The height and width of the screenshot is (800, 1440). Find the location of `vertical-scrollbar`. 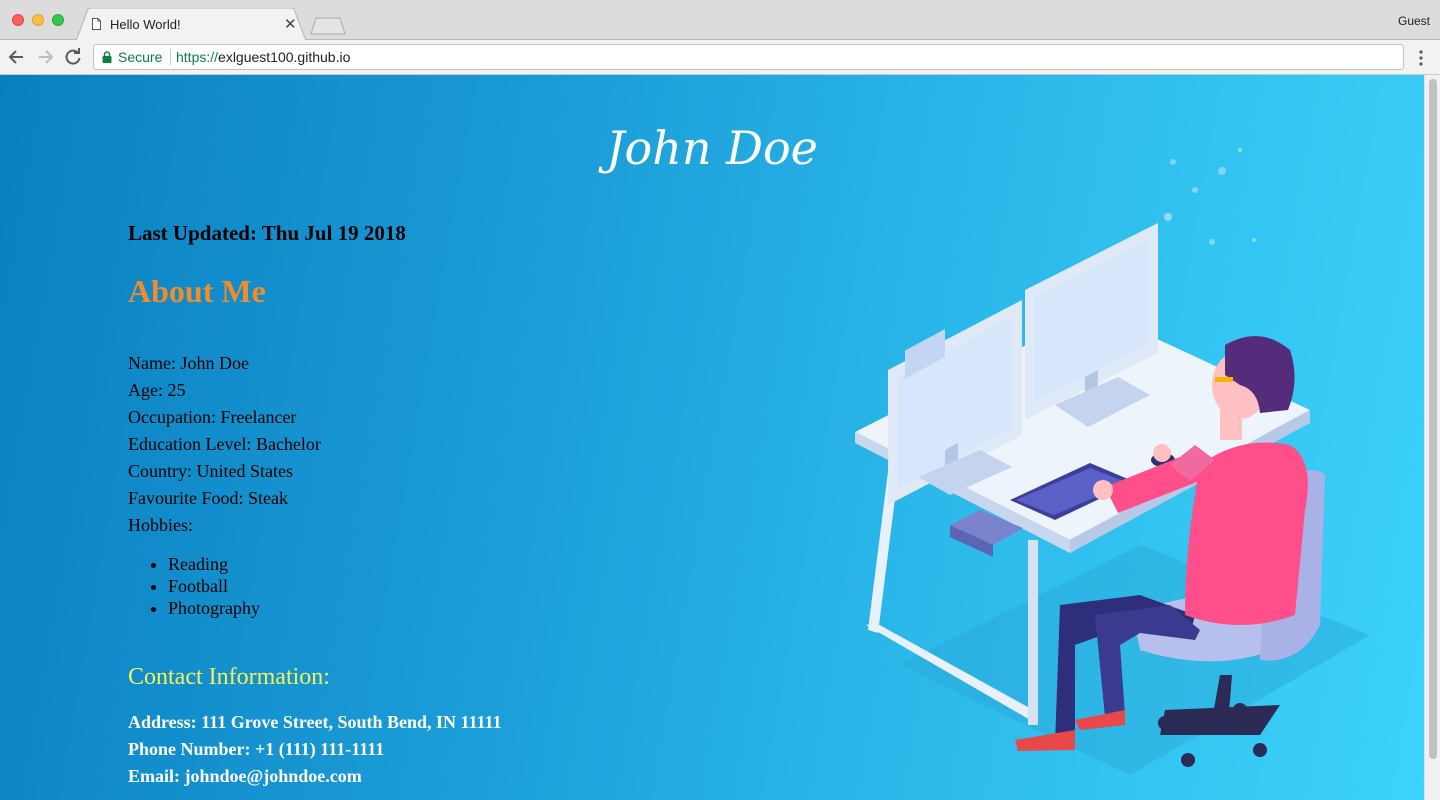

vertical-scrollbar is located at coordinates (1432, 437).